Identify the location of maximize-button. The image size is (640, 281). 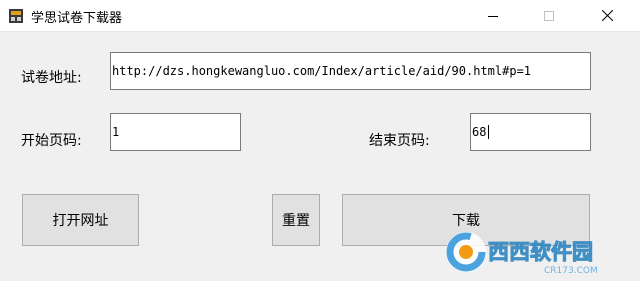
(549, 15).